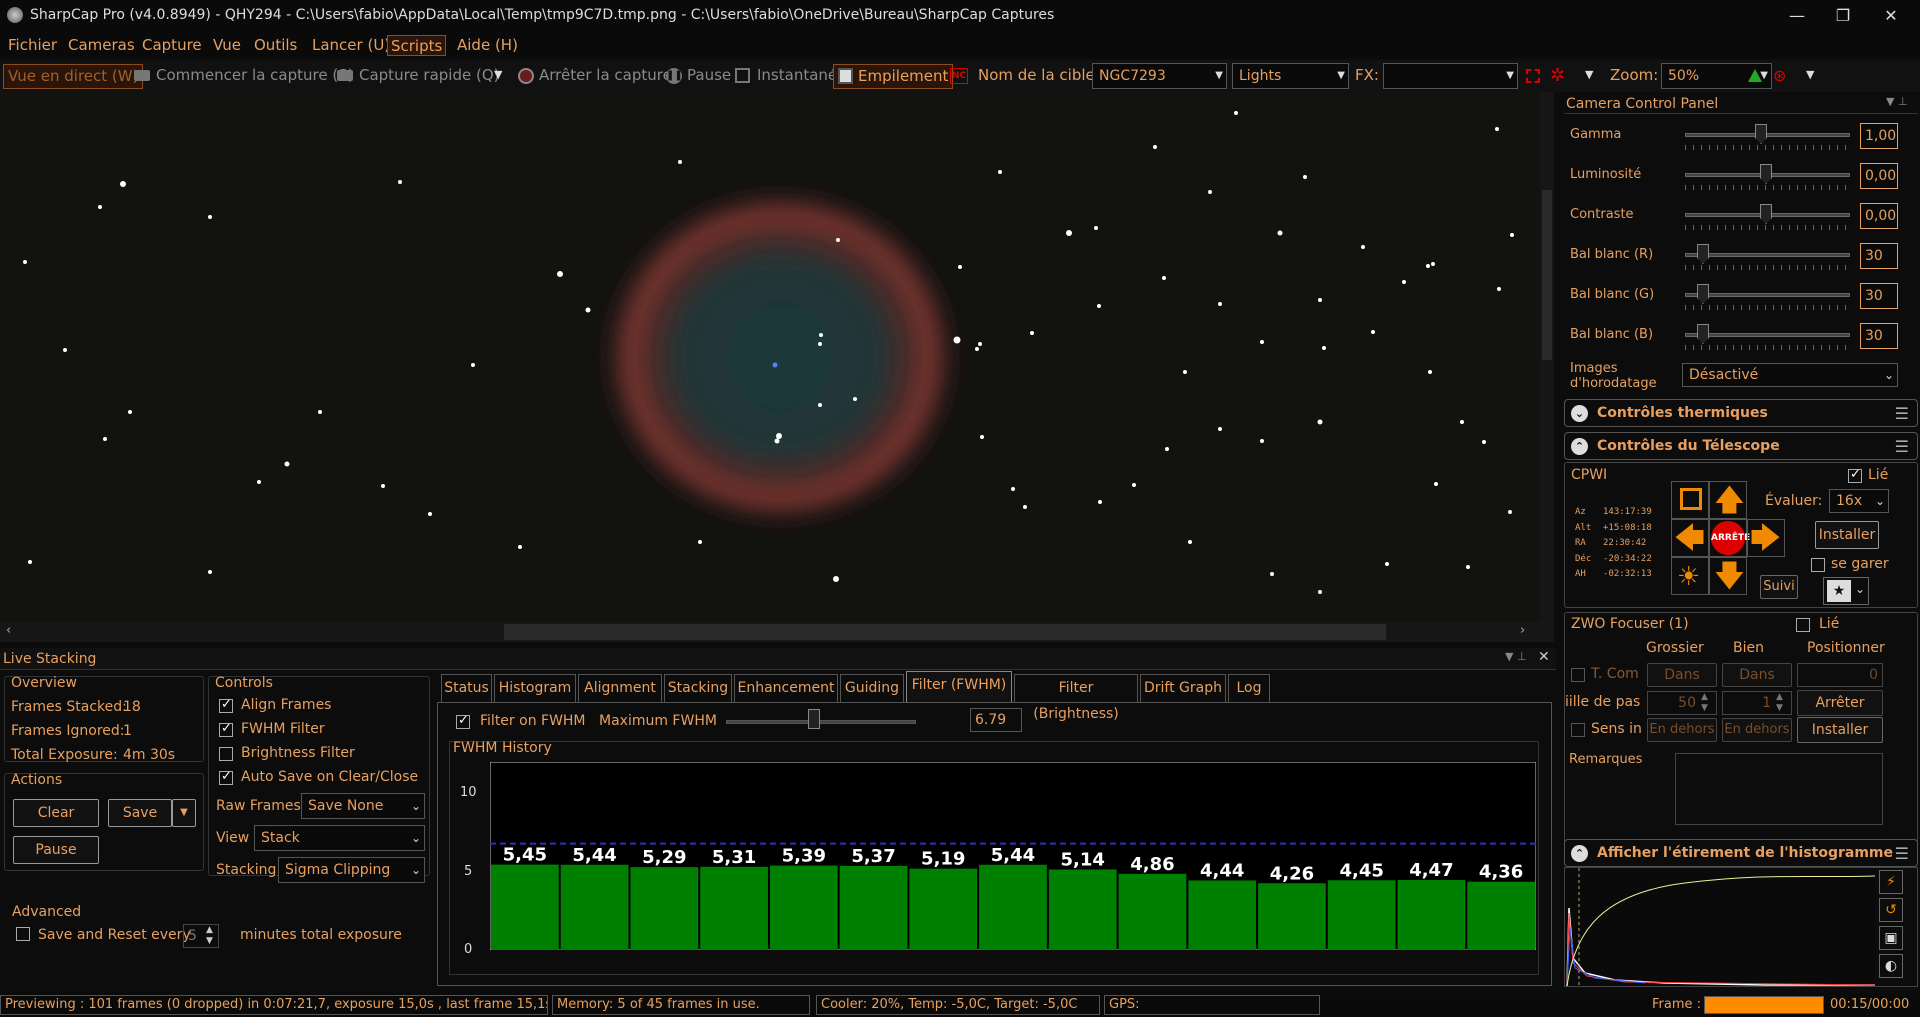 This screenshot has width=1920, height=1017. I want to click on select-area-icon, so click(1533, 76).